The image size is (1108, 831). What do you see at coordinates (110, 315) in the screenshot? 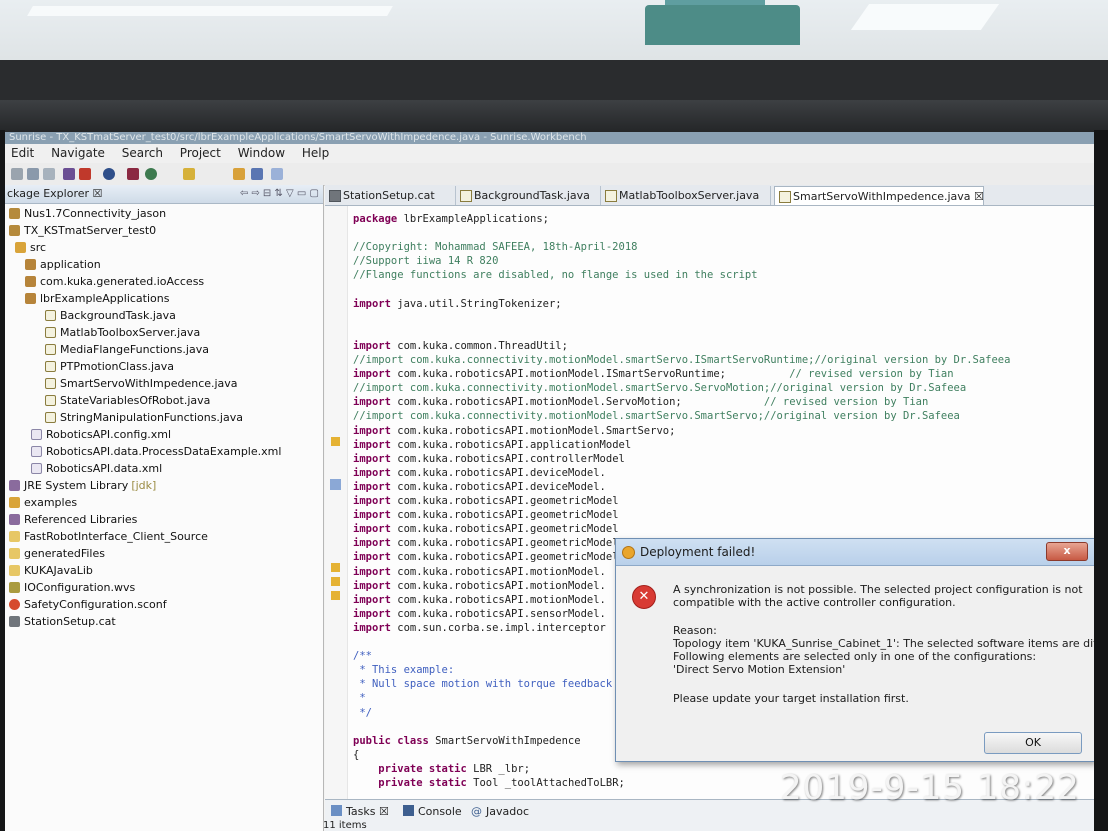
I see `tree-item: BackgroundTask.java` at bounding box center [110, 315].